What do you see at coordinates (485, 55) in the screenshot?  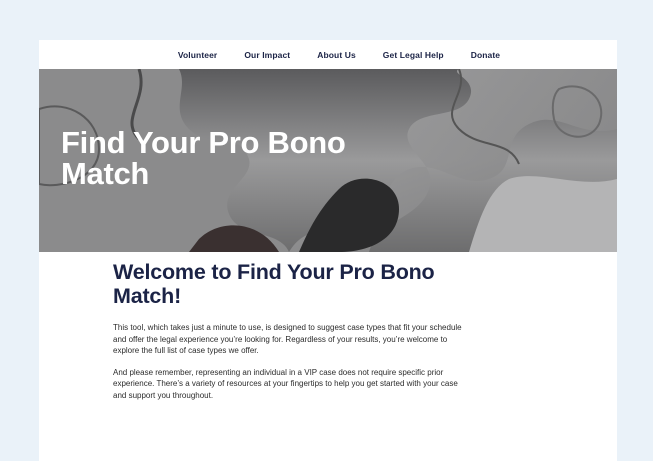 I see `nav-donate-link: Donate` at bounding box center [485, 55].